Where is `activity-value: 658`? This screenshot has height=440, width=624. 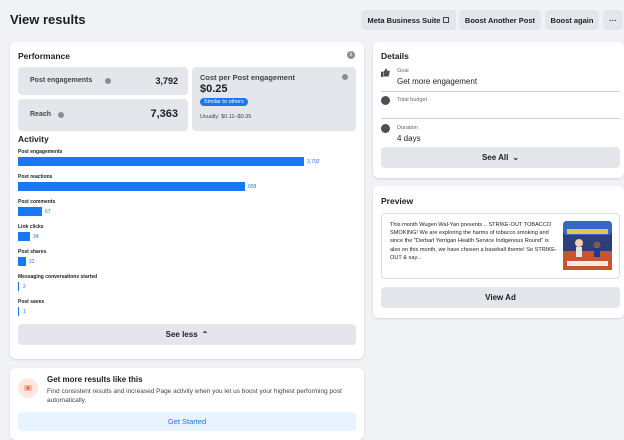 activity-value: 658 is located at coordinates (252, 187).